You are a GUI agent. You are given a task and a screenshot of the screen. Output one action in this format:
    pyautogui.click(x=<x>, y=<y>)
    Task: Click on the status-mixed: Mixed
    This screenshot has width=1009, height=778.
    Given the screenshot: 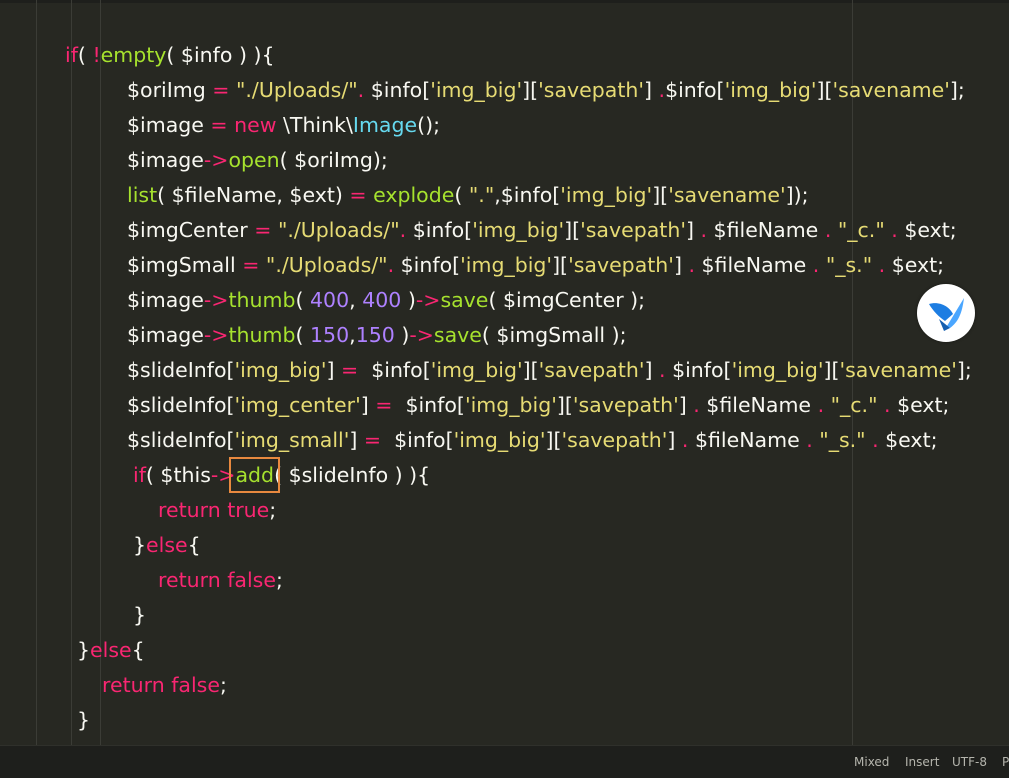 What is the action you would take?
    pyautogui.click(x=871, y=762)
    